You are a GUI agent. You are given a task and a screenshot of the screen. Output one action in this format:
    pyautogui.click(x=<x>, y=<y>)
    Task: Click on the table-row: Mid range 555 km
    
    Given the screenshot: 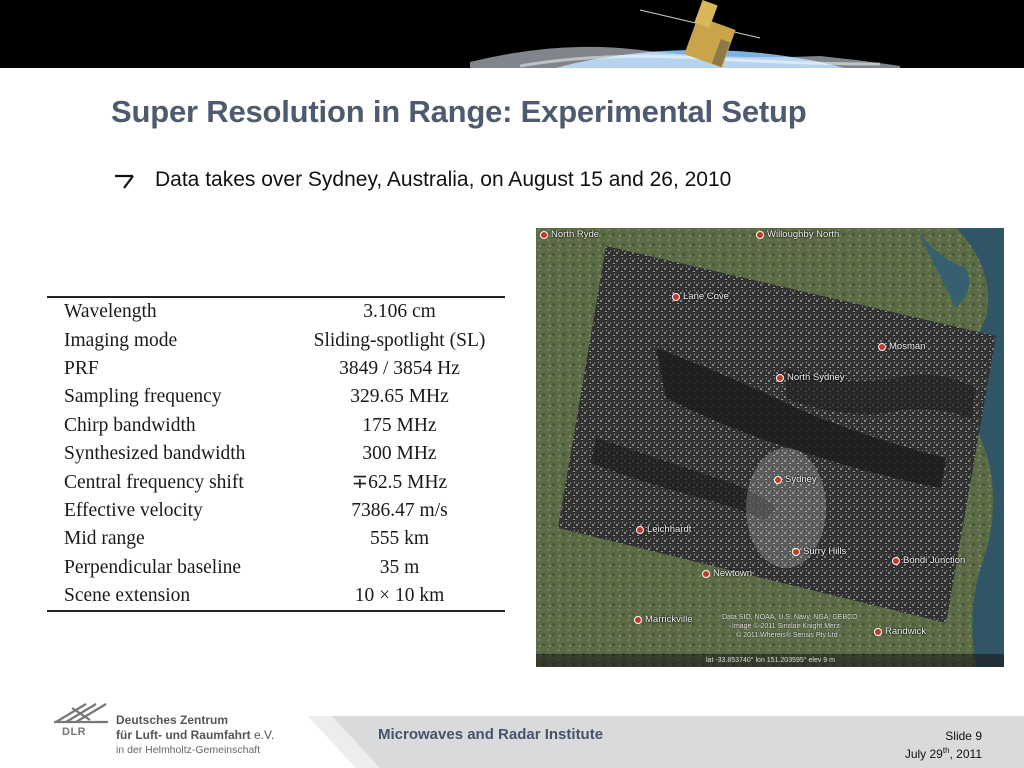 What is the action you would take?
    pyautogui.click(x=276, y=539)
    